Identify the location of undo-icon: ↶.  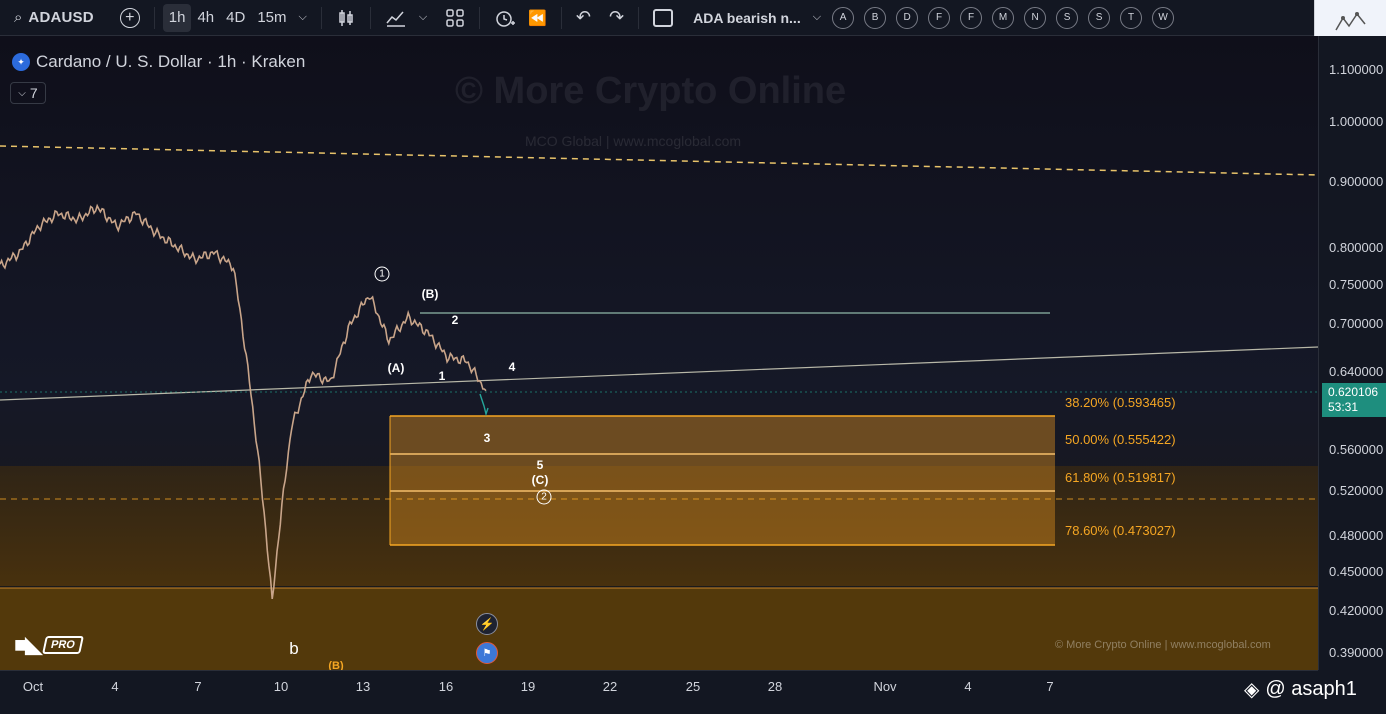
(583, 17).